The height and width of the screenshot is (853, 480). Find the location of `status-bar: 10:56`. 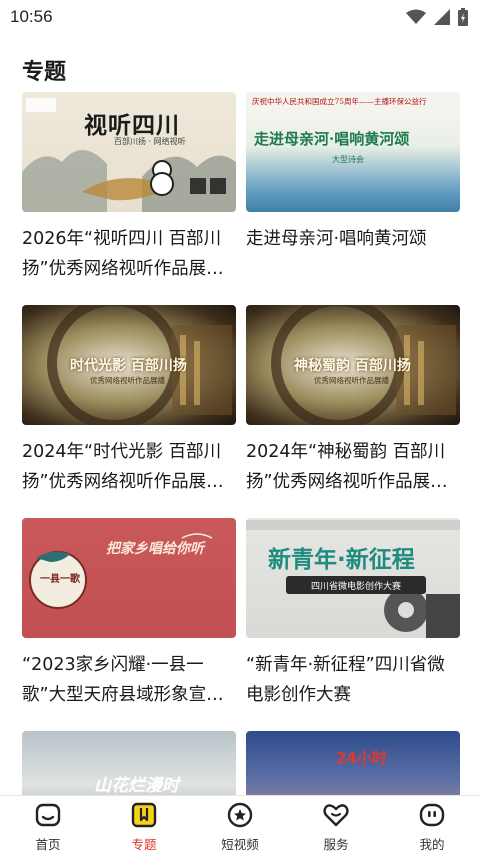

status-bar: 10:56 is located at coordinates (240, 17).